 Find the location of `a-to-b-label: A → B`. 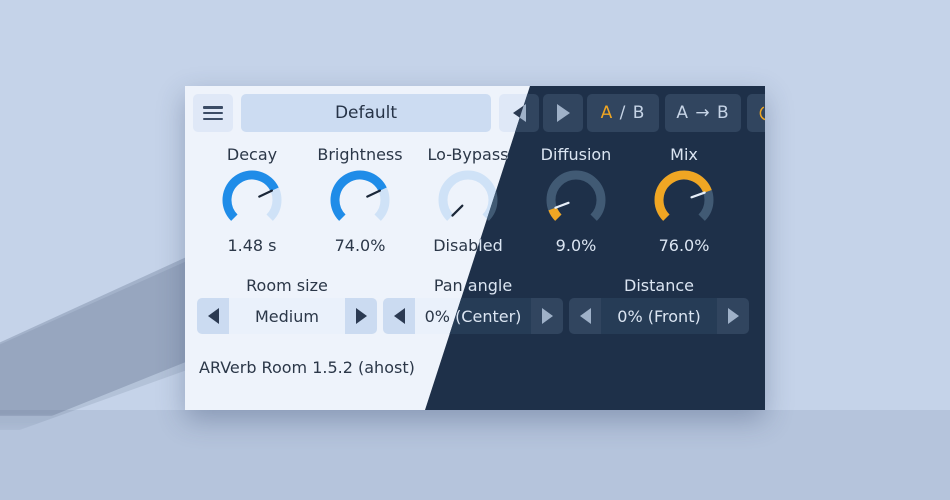

a-to-b-label: A → B is located at coordinates (703, 113).